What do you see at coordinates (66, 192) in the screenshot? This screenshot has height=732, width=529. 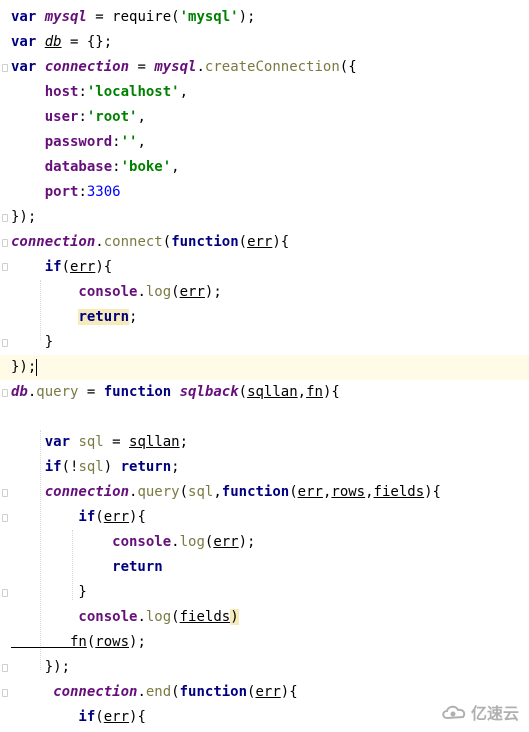 I see `code-line: port:3306` at bounding box center [66, 192].